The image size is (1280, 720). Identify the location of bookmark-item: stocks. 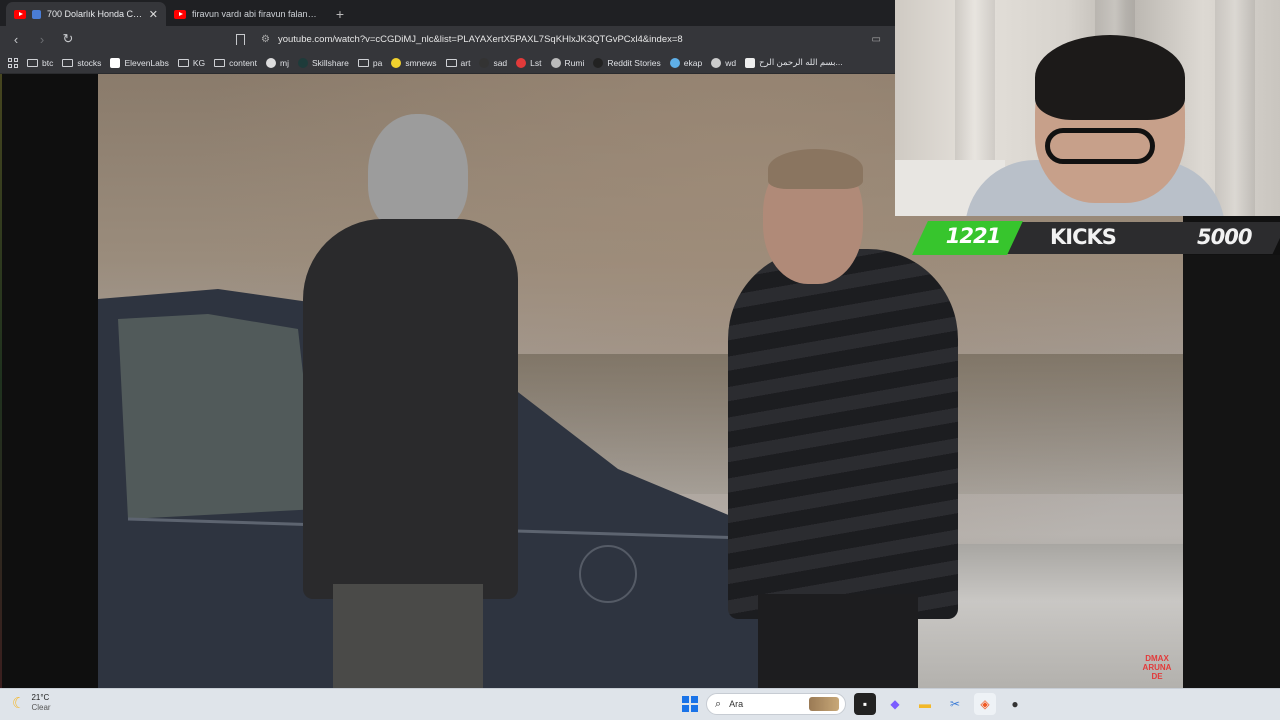
(81, 63).